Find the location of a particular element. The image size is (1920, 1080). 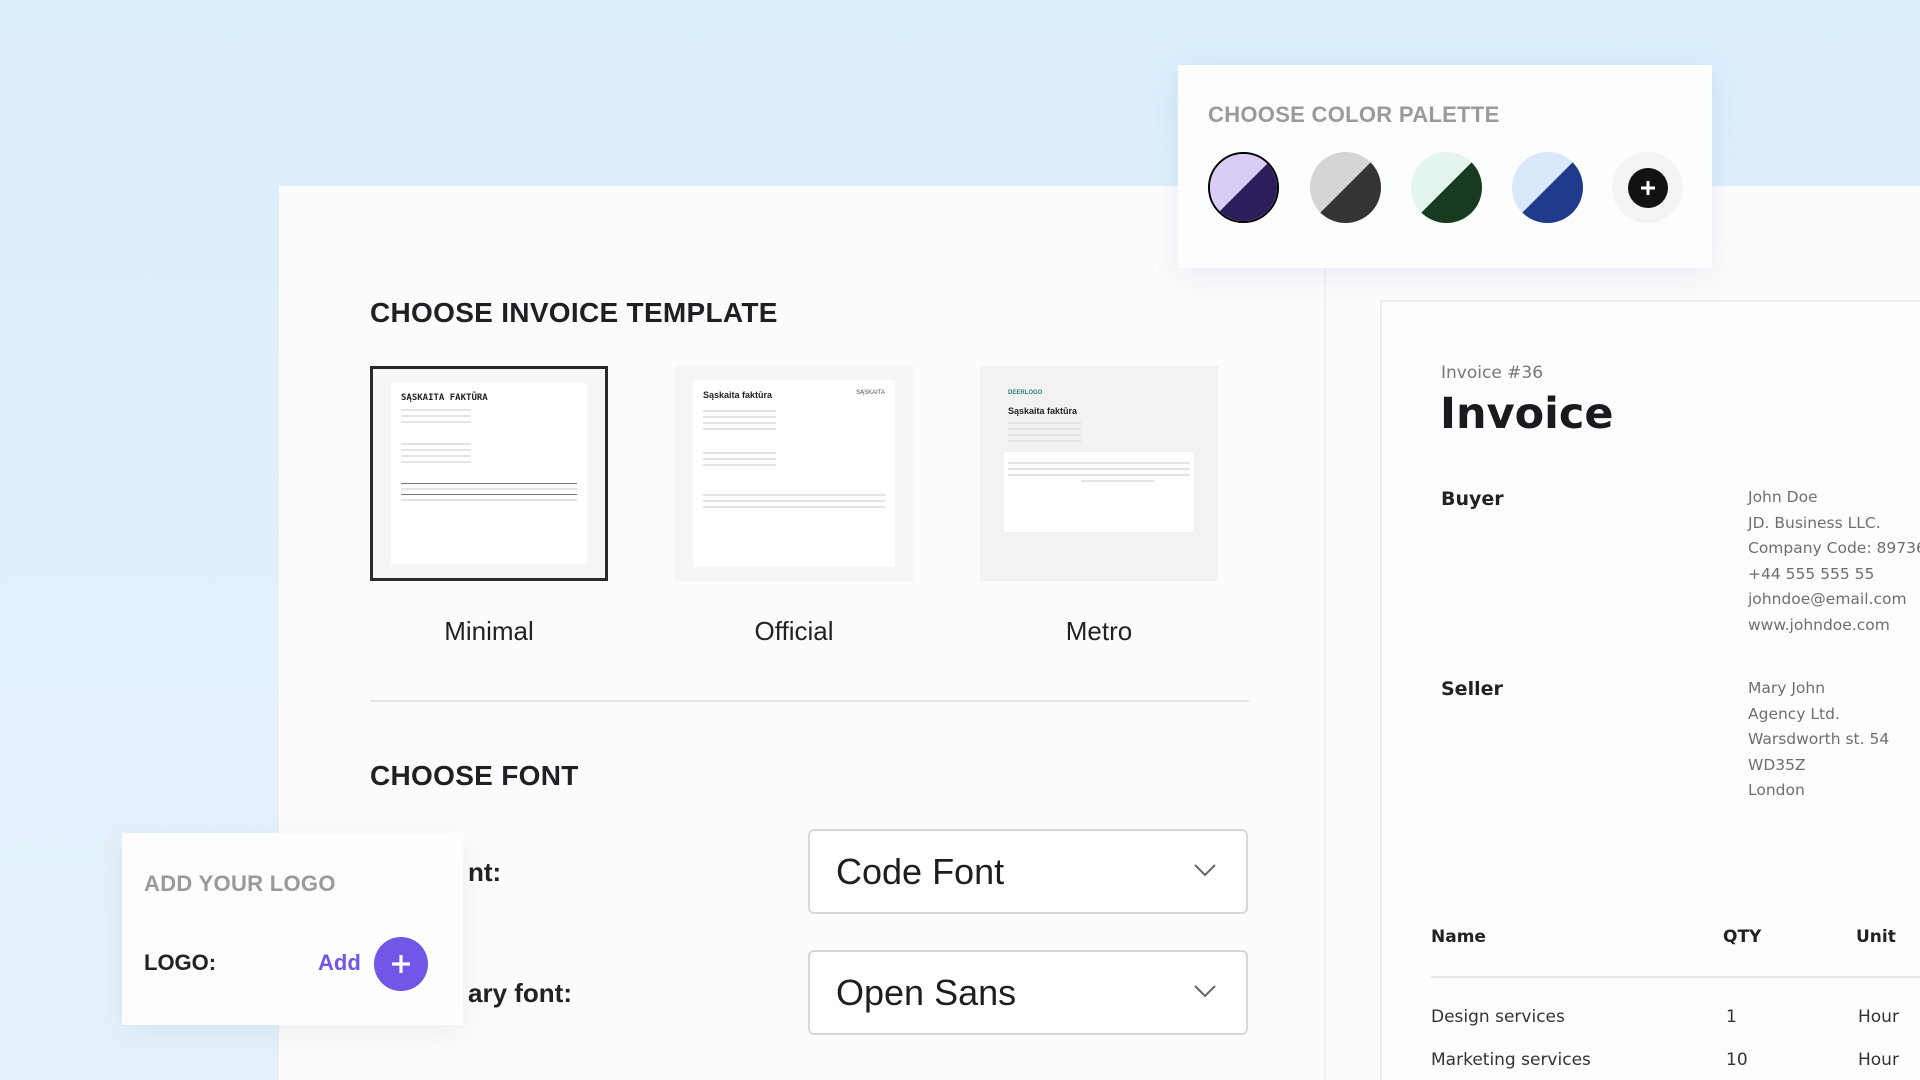

template-label: Metro is located at coordinates (1099, 631).